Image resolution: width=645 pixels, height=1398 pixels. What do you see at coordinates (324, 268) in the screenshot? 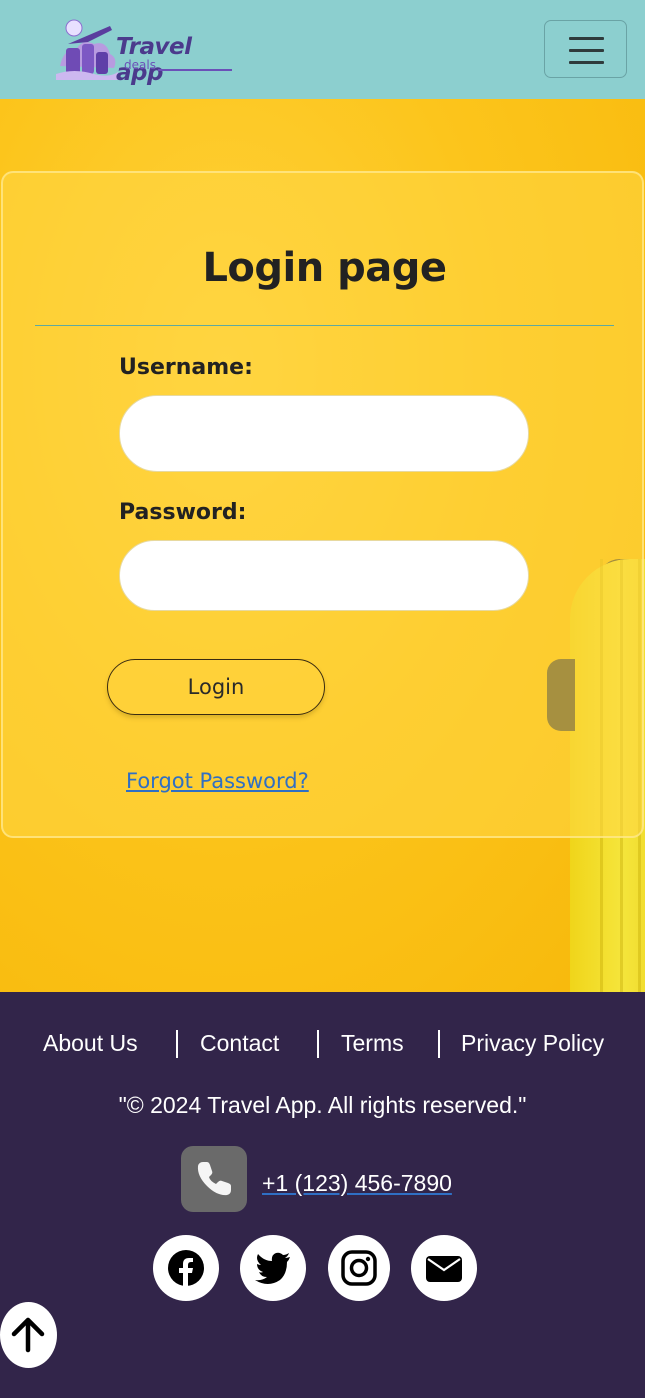
I see `page-title: Login page` at bounding box center [324, 268].